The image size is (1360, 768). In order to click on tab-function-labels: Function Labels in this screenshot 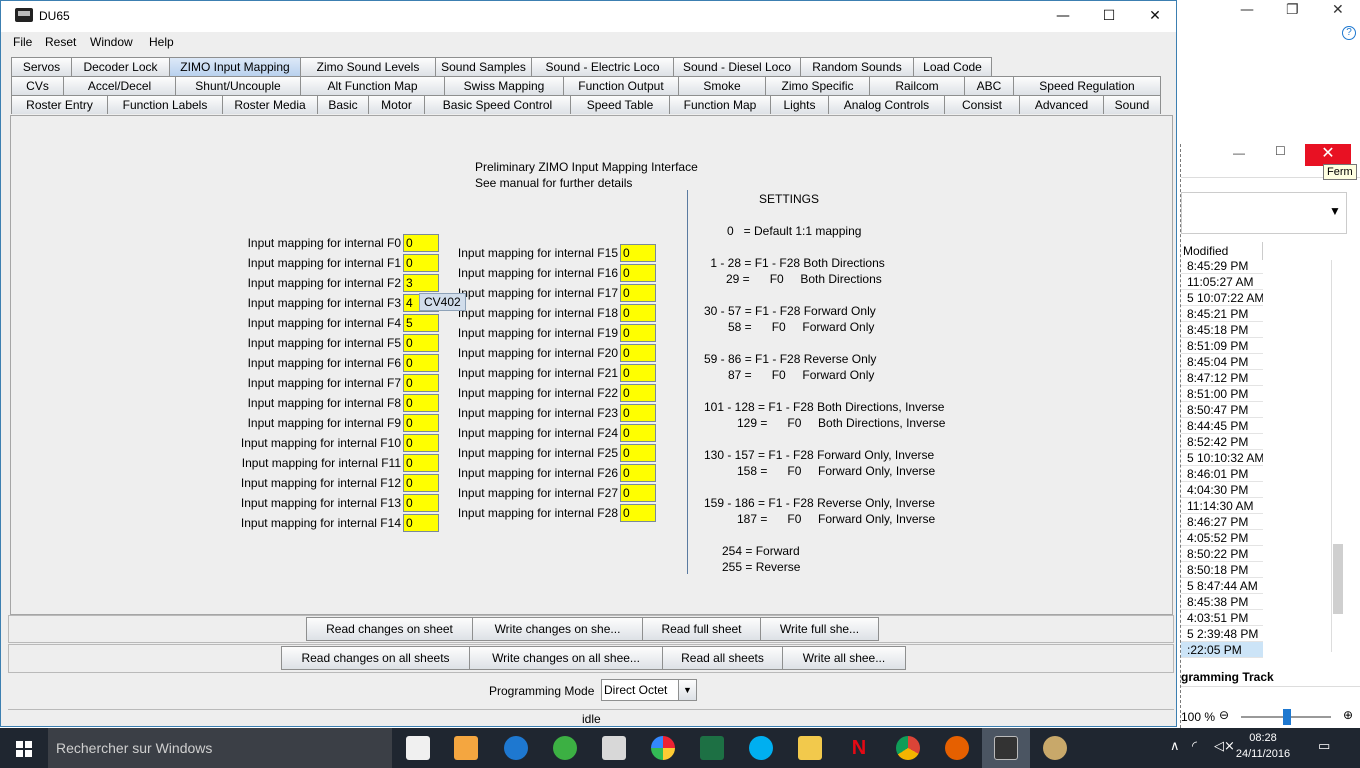, I will do `click(165, 104)`.